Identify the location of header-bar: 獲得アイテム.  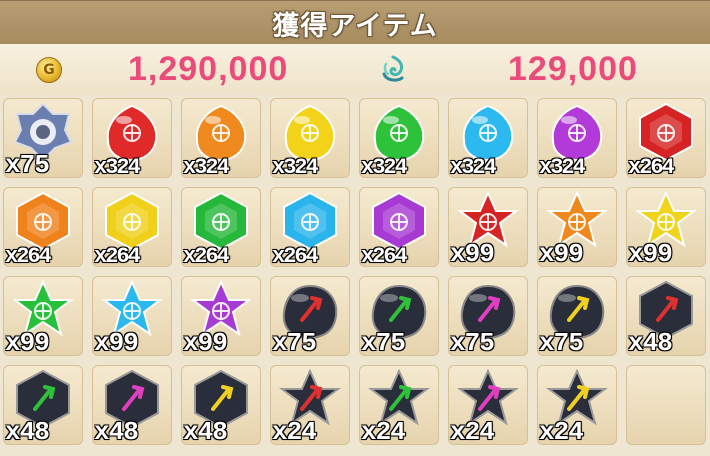
(355, 22).